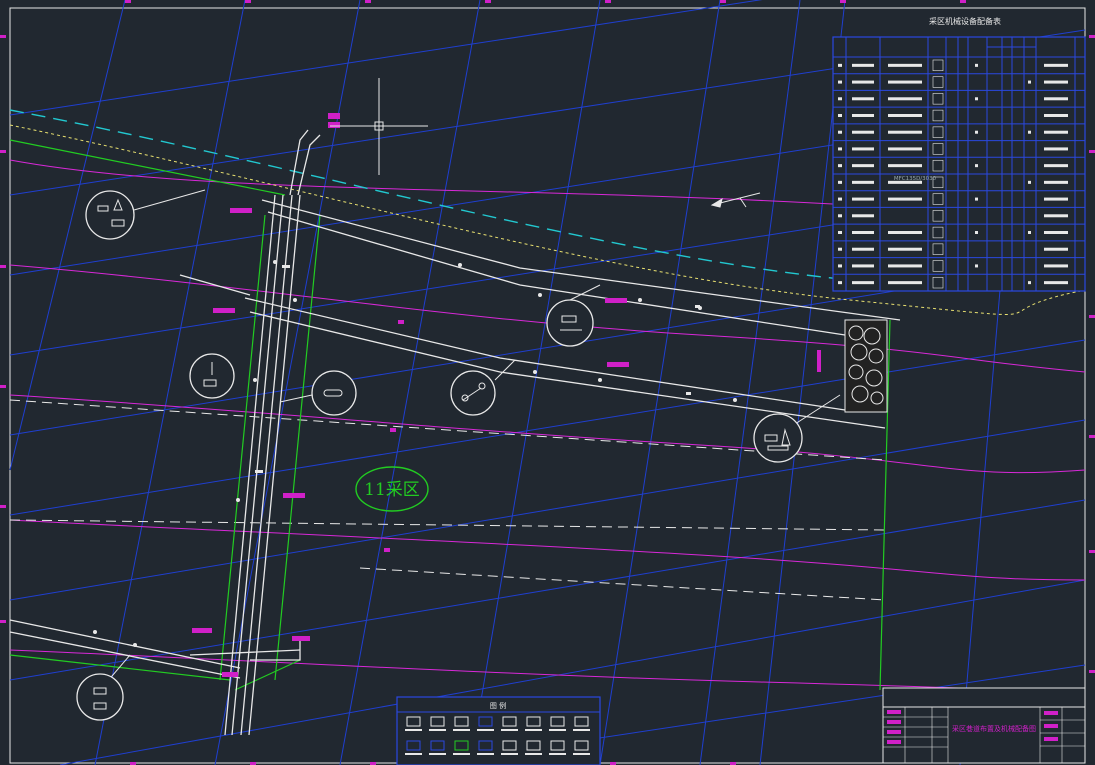  I want to click on title-block: 采区巷道布置及机械配备图, so click(984, 725).